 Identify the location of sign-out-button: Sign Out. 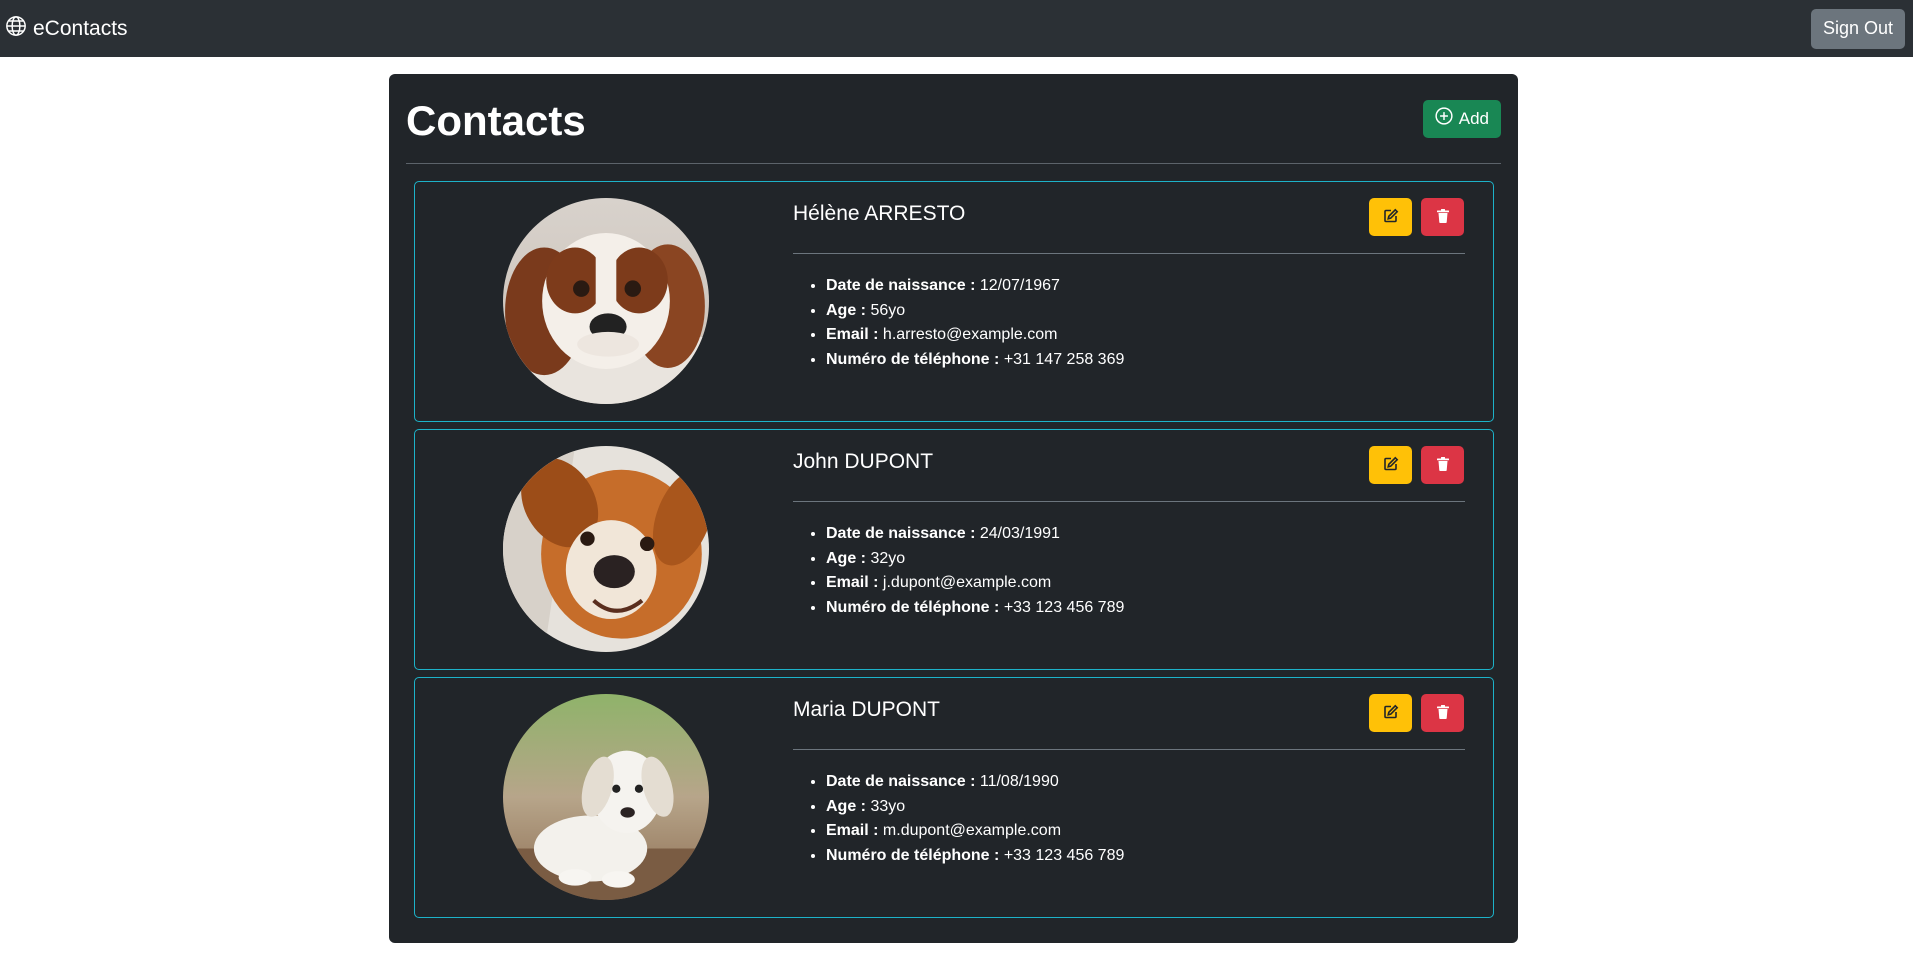
(1857, 28).